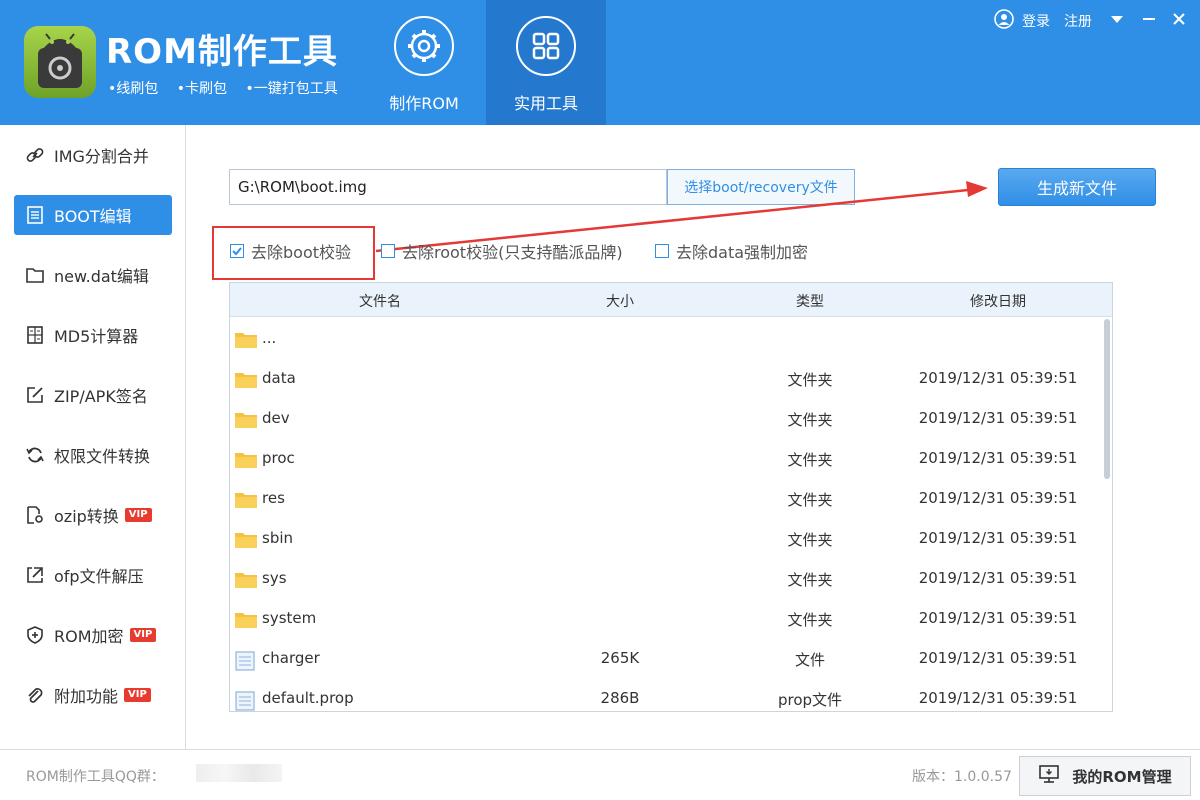 Image resolution: width=1200 pixels, height=800 pixels. I want to click on edit-icon, so click(35, 395).